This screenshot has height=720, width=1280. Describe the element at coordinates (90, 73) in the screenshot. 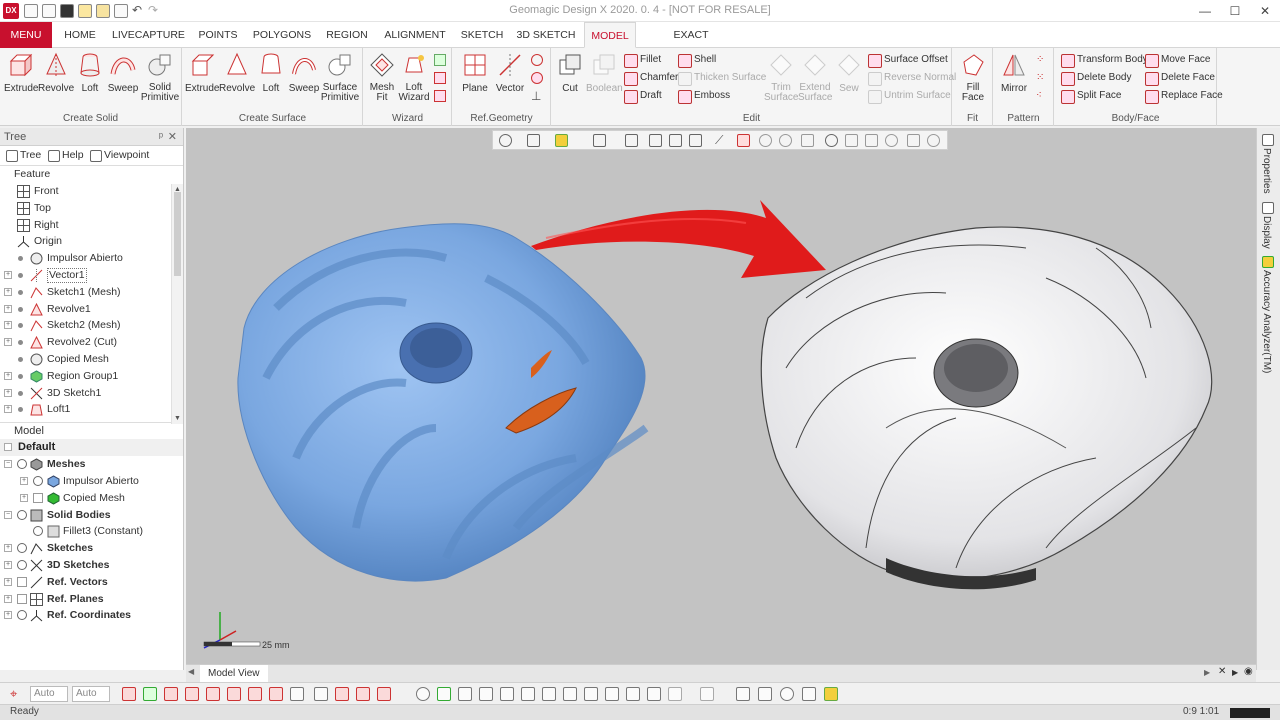

I see `loft-solid-button: Loft` at that location.